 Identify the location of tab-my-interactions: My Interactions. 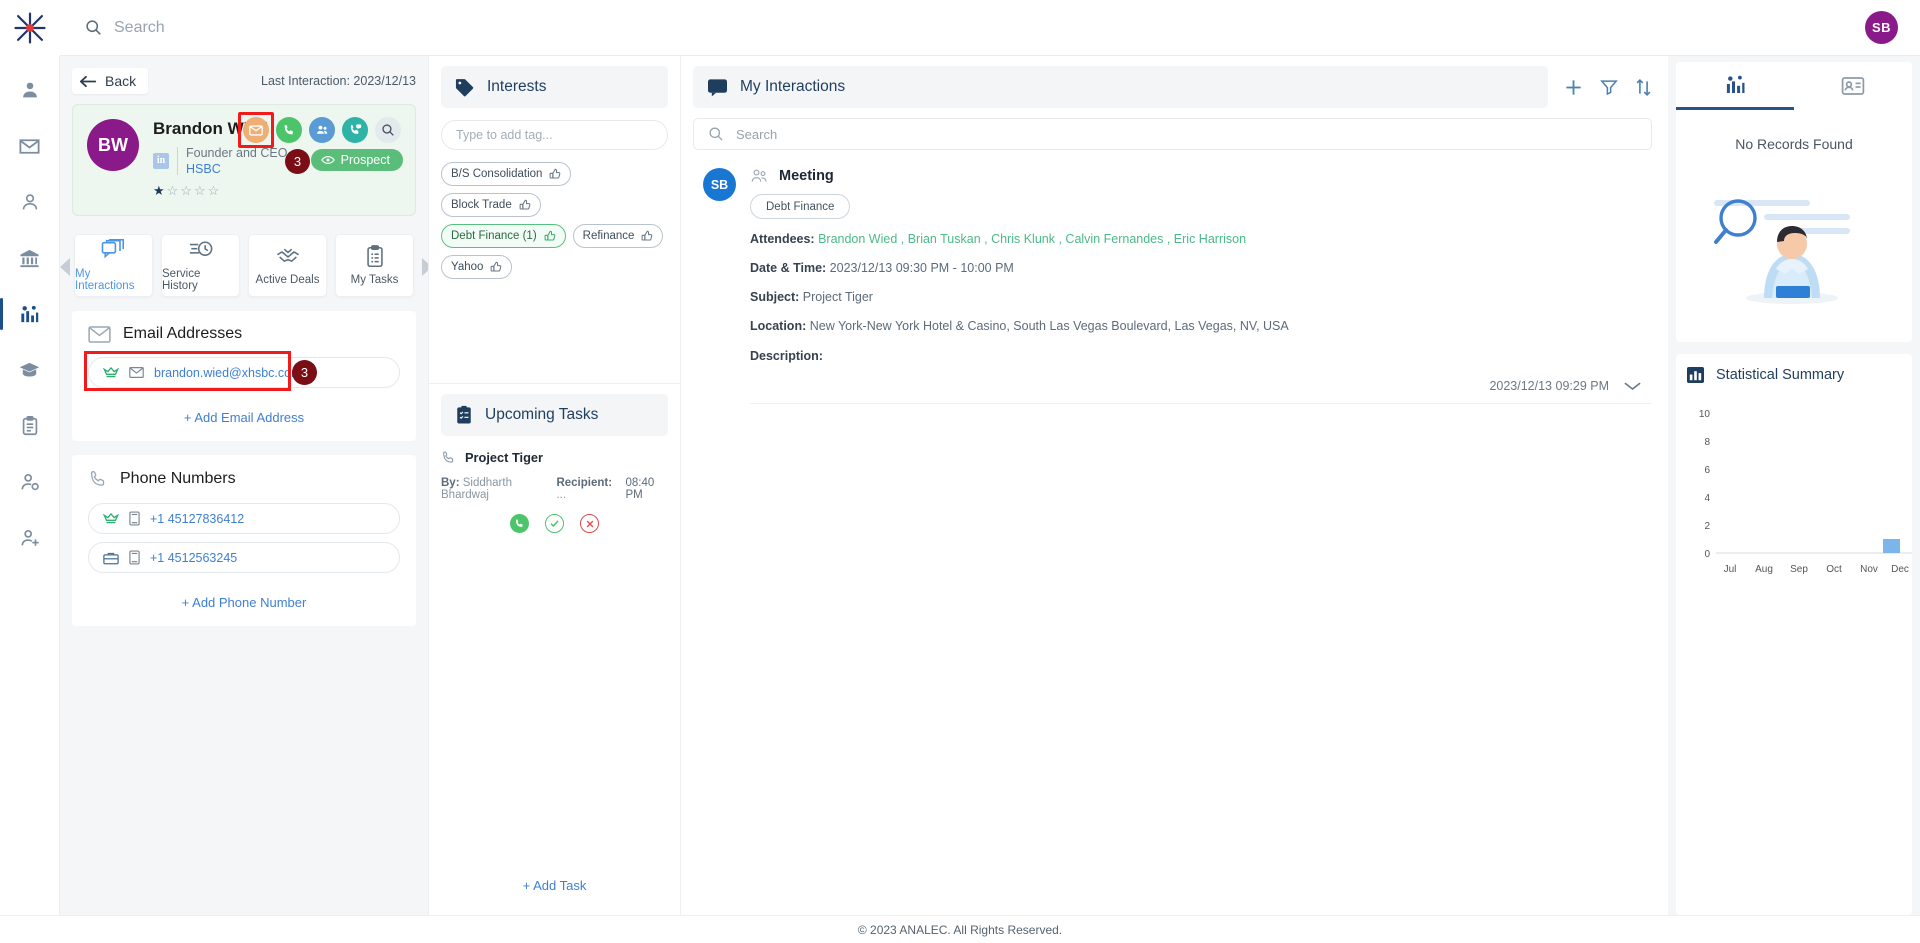
(113, 266).